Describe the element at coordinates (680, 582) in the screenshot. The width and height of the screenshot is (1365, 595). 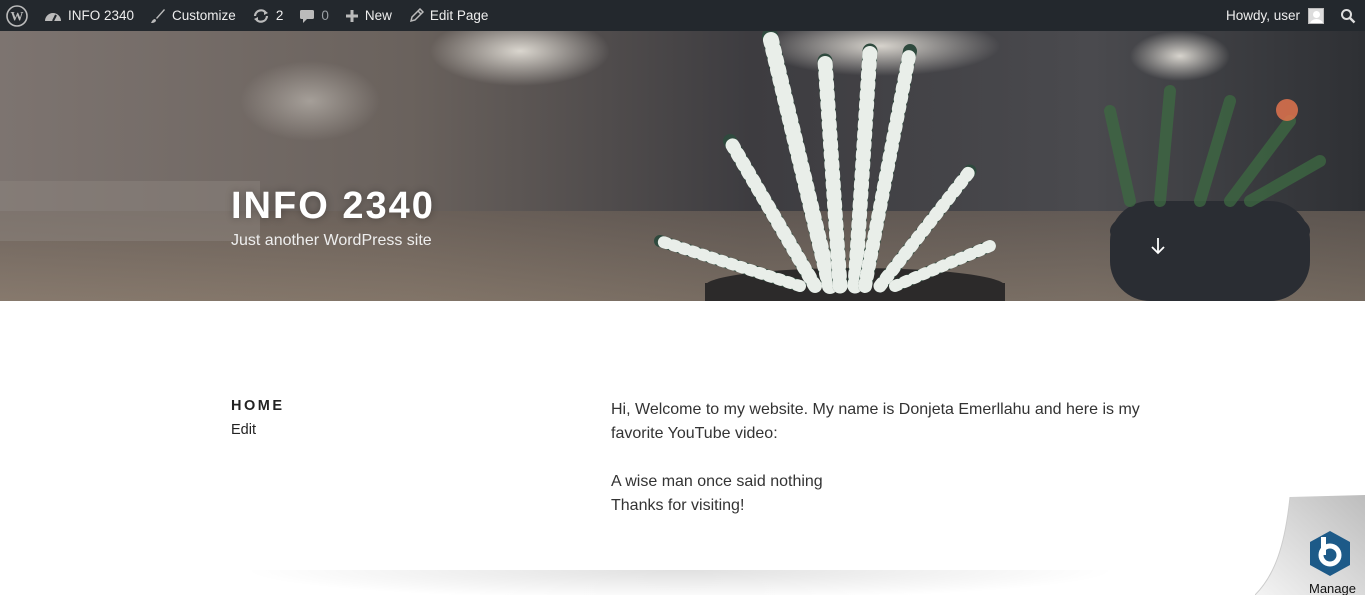
I see `embed-shadow` at that location.